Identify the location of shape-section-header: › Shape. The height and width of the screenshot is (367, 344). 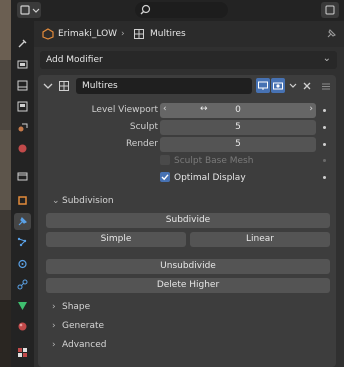
(71, 307).